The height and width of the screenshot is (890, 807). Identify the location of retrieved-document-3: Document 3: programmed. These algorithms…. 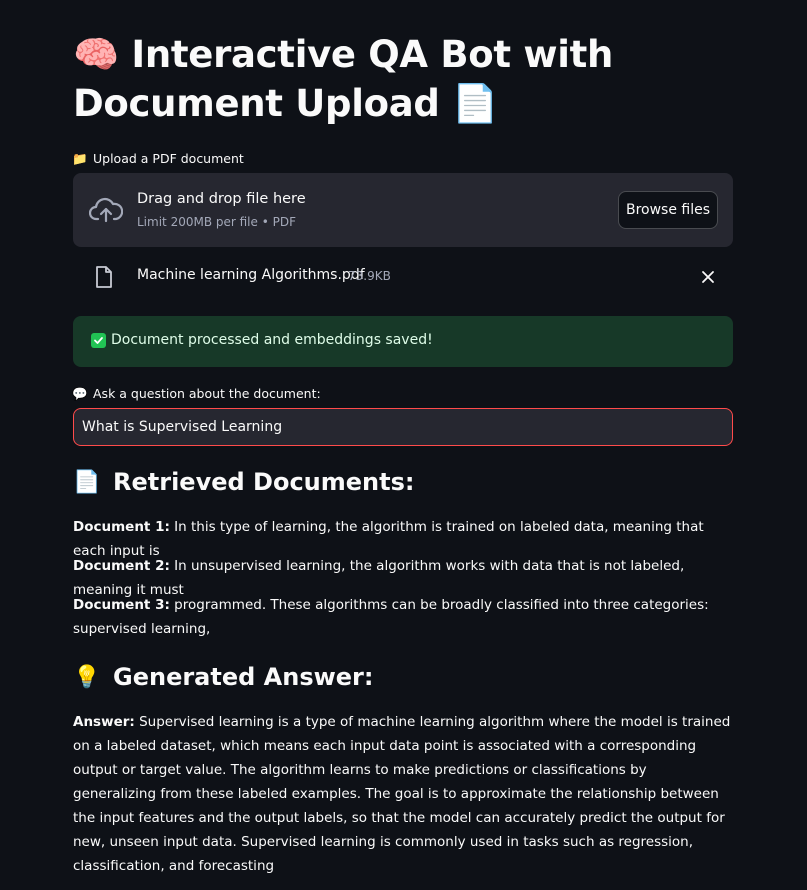
(403, 617).